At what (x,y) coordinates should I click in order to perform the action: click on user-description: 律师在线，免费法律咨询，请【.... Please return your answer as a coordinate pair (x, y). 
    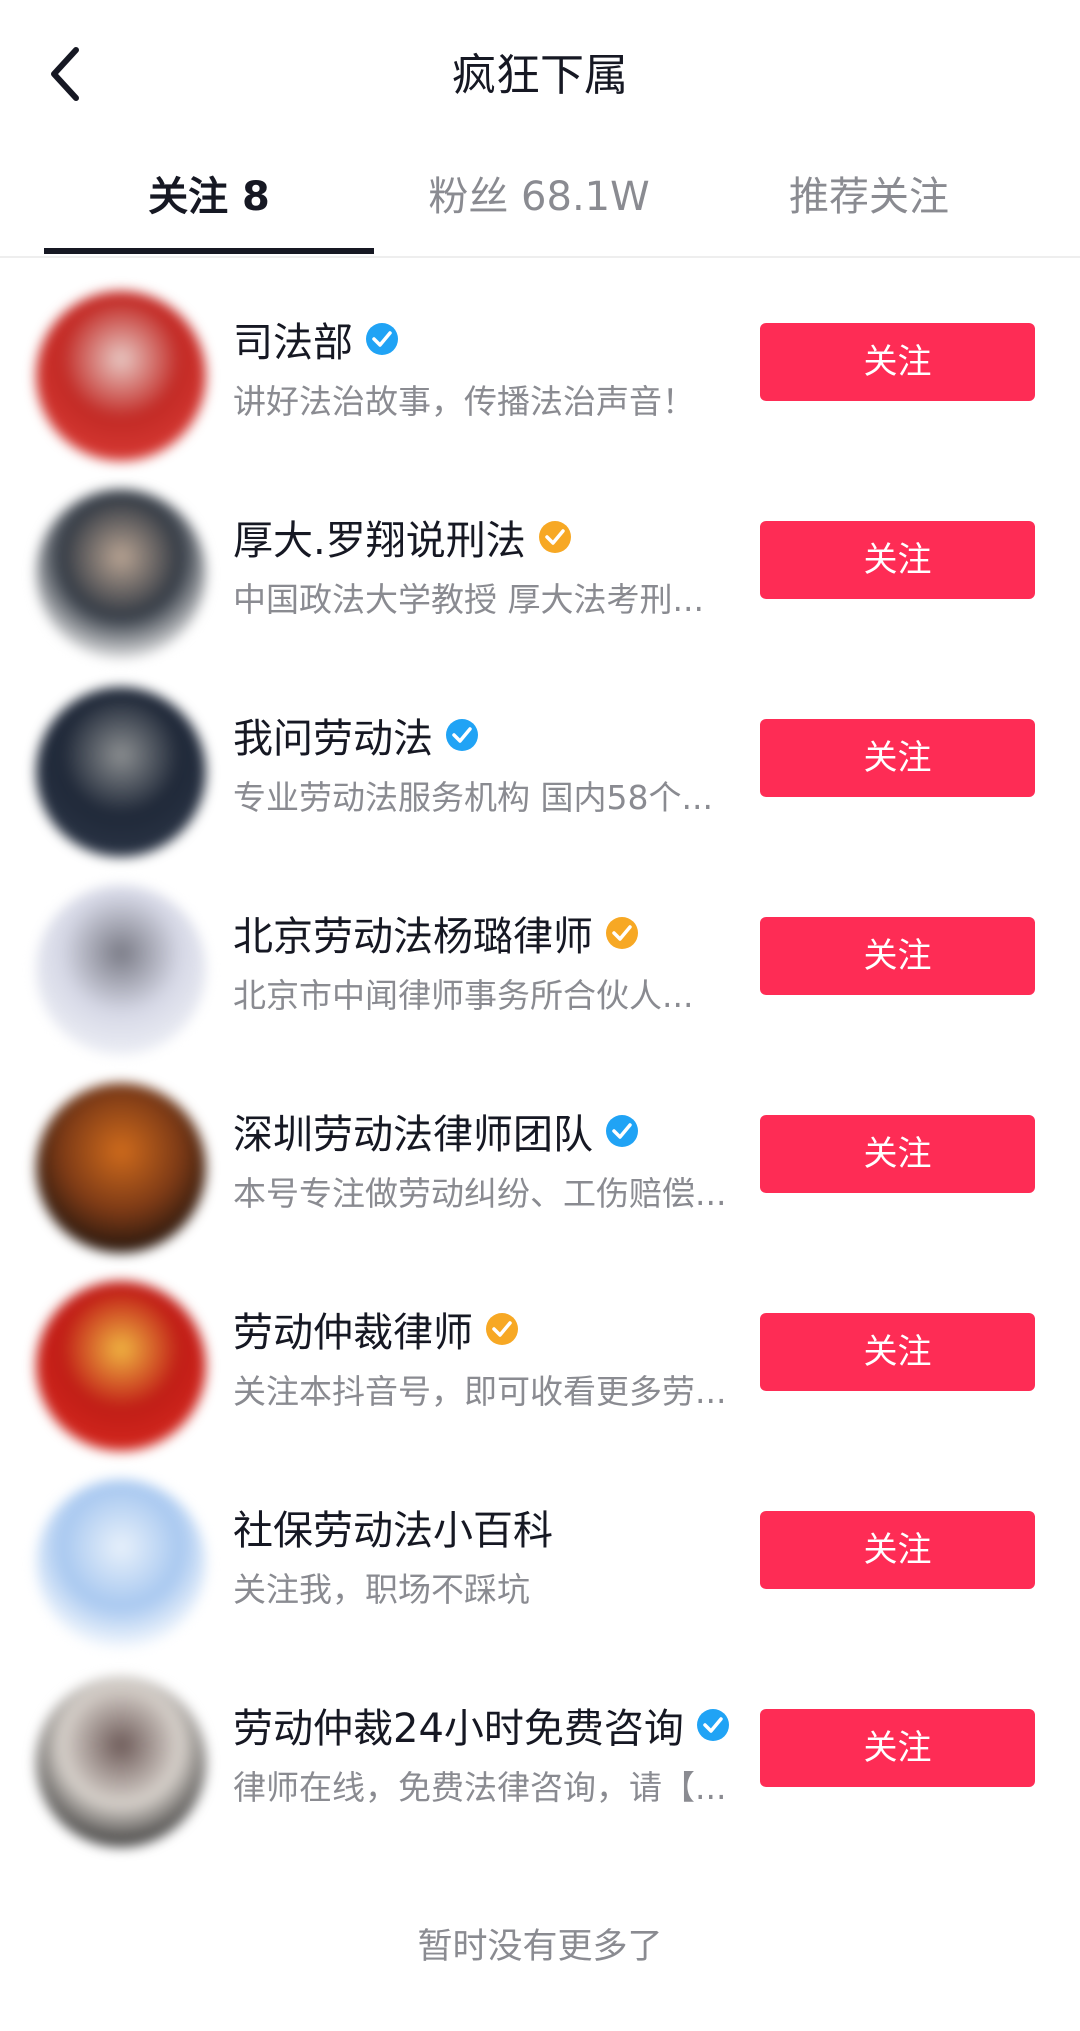
    Looking at the image, I should click on (480, 1787).